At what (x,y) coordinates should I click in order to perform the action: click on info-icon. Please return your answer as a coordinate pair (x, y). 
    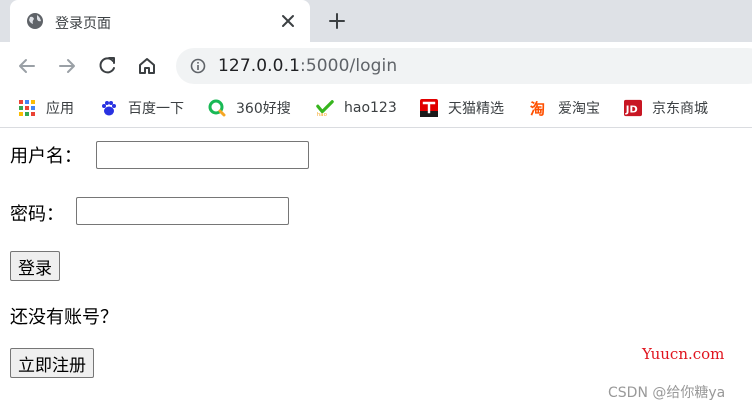
    Looking at the image, I should click on (198, 66).